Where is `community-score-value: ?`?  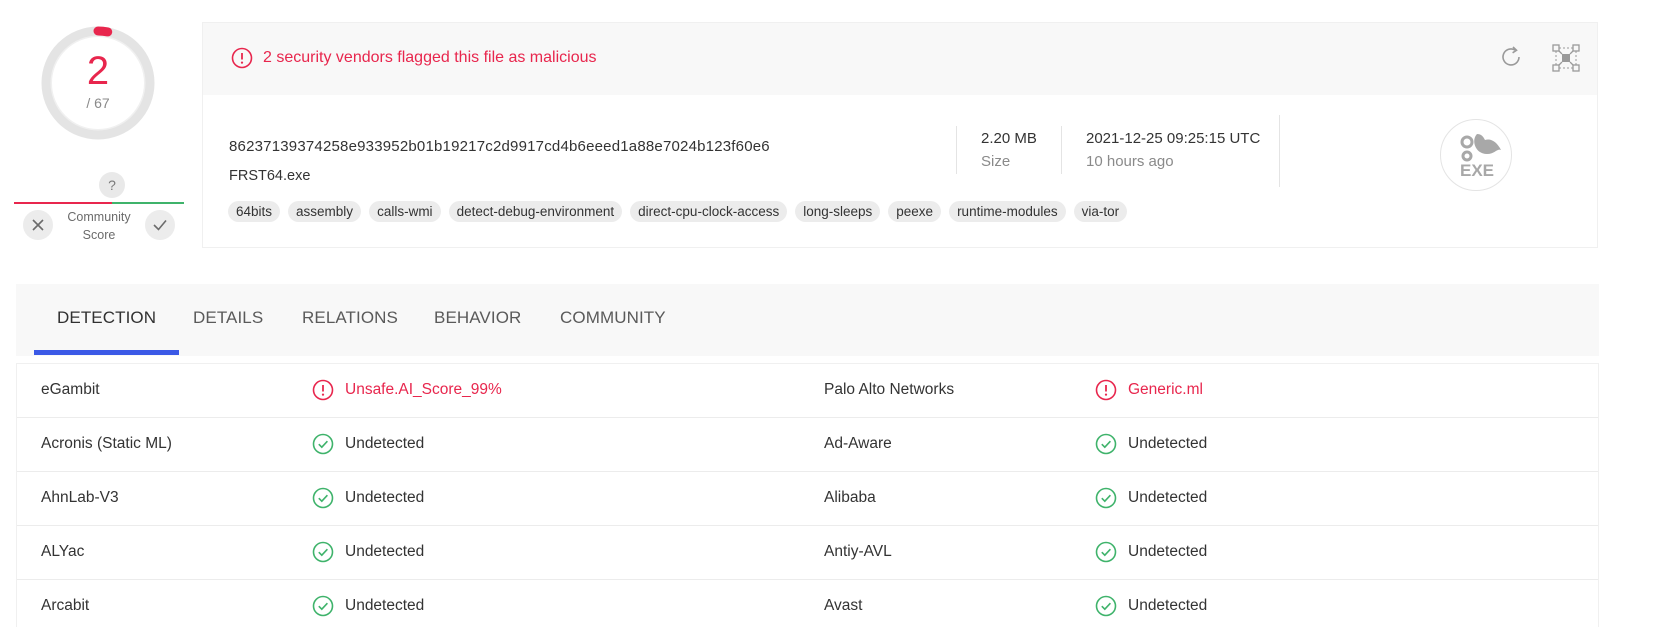
community-score-value: ? is located at coordinates (112, 185).